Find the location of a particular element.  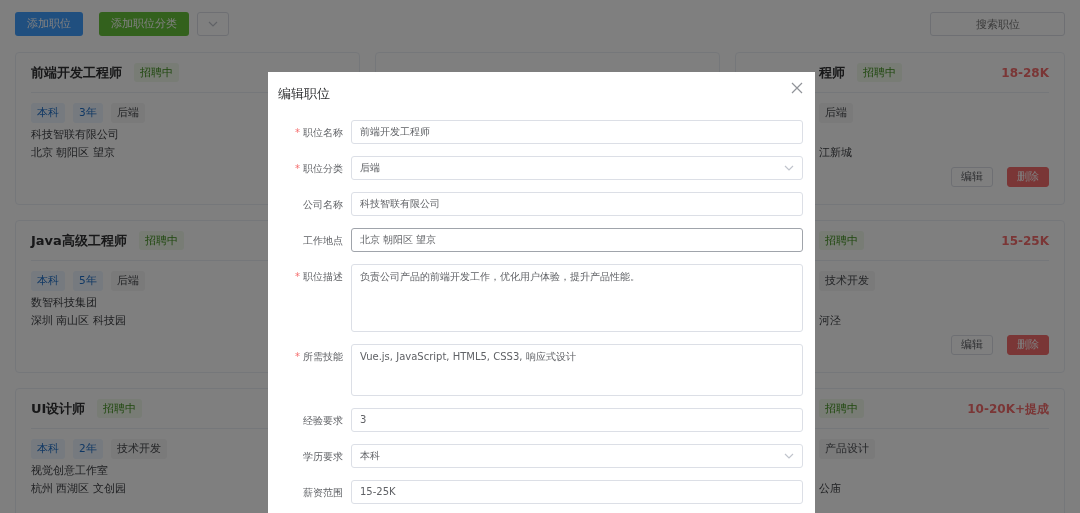

field-label: 学历要求 is located at coordinates (323, 456).